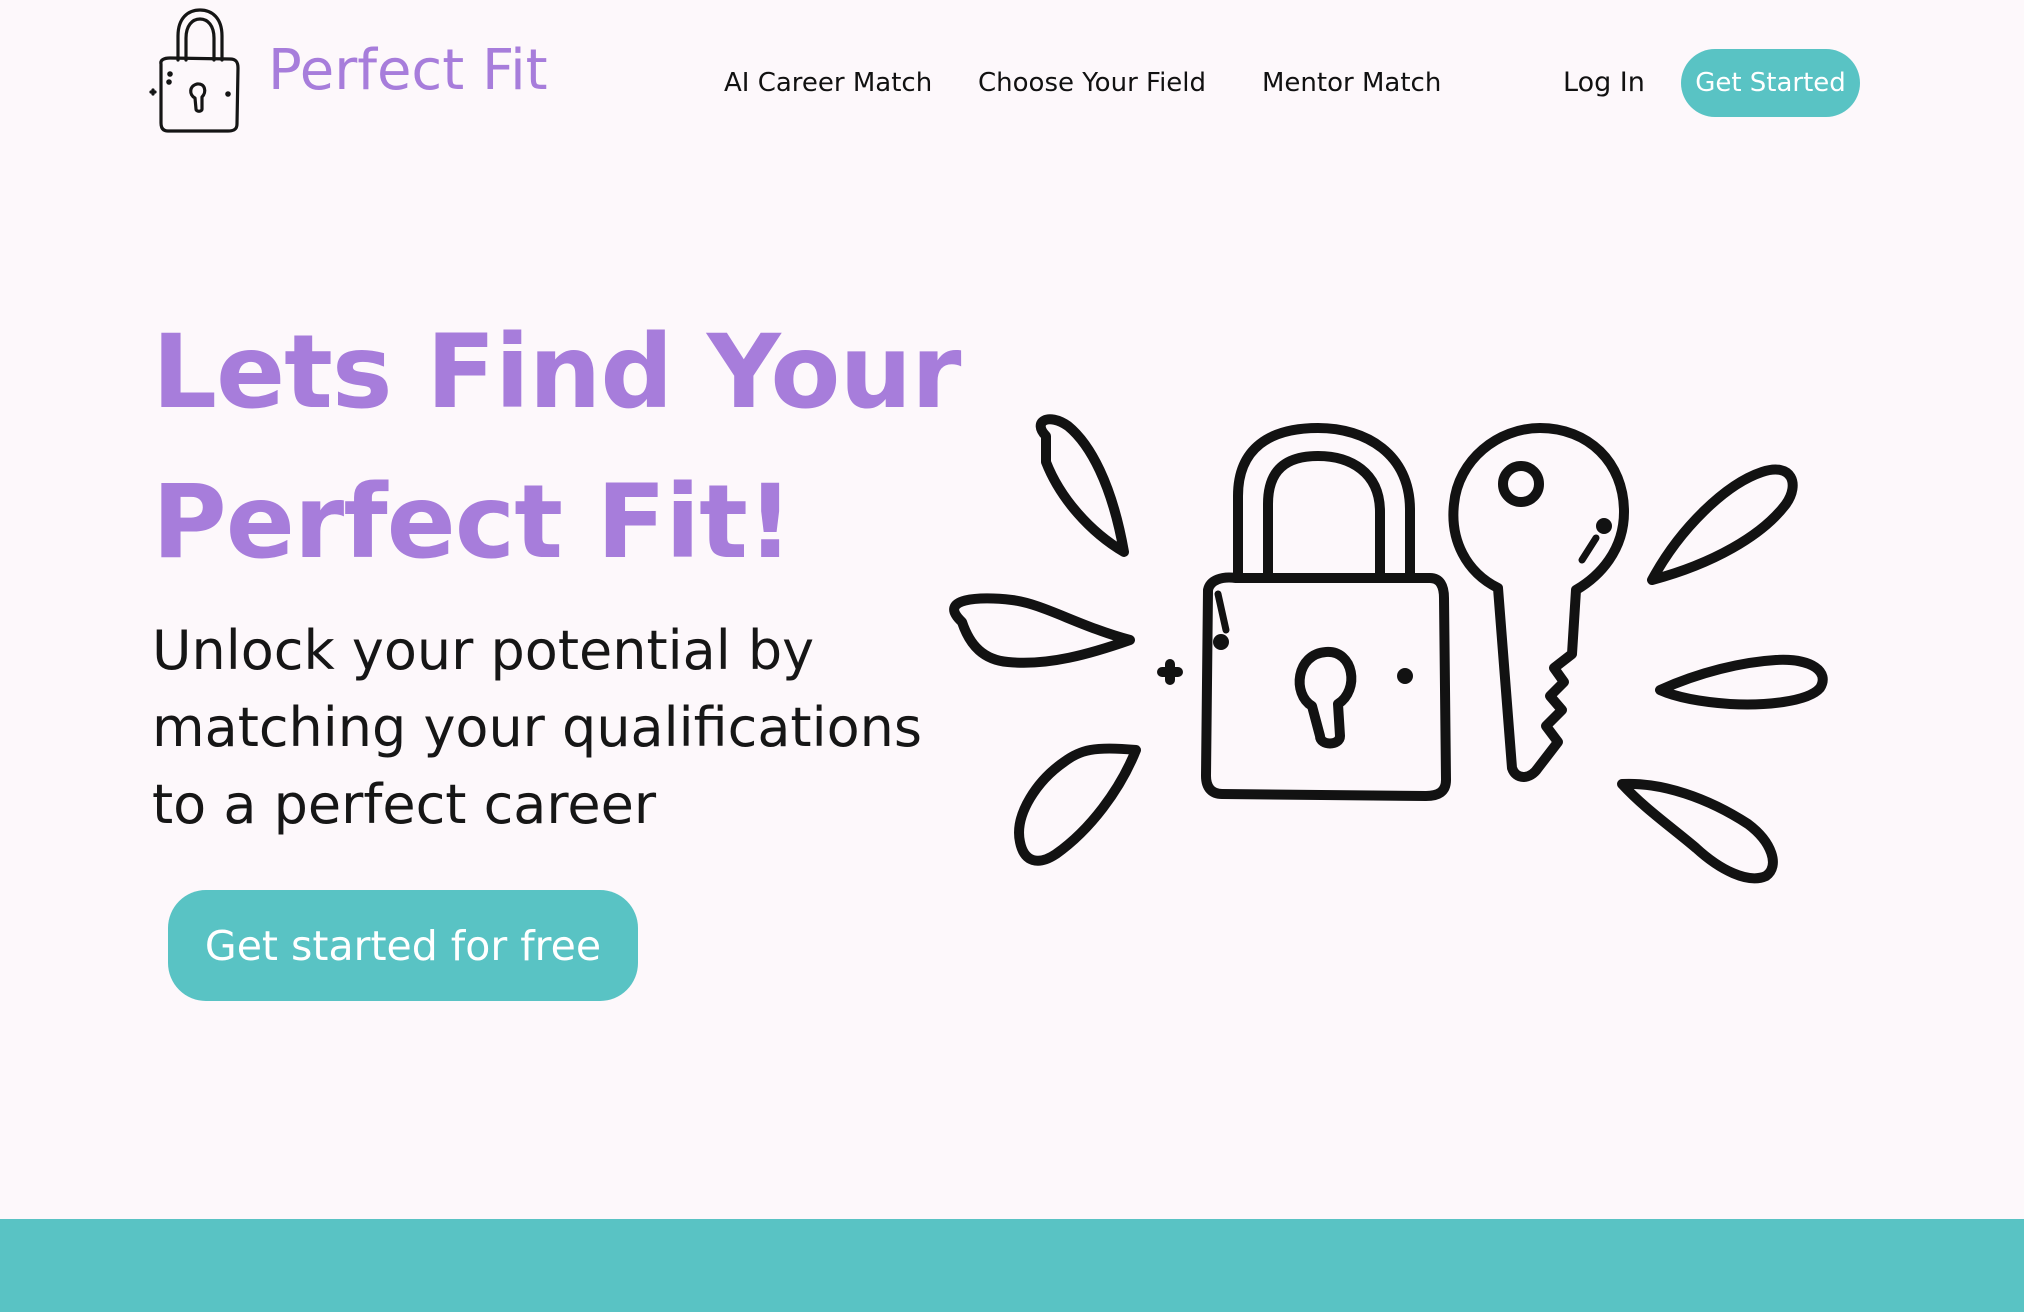  What do you see at coordinates (562, 448) in the screenshot?
I see `hero-title: Lets Find Your Perfect Fit!` at bounding box center [562, 448].